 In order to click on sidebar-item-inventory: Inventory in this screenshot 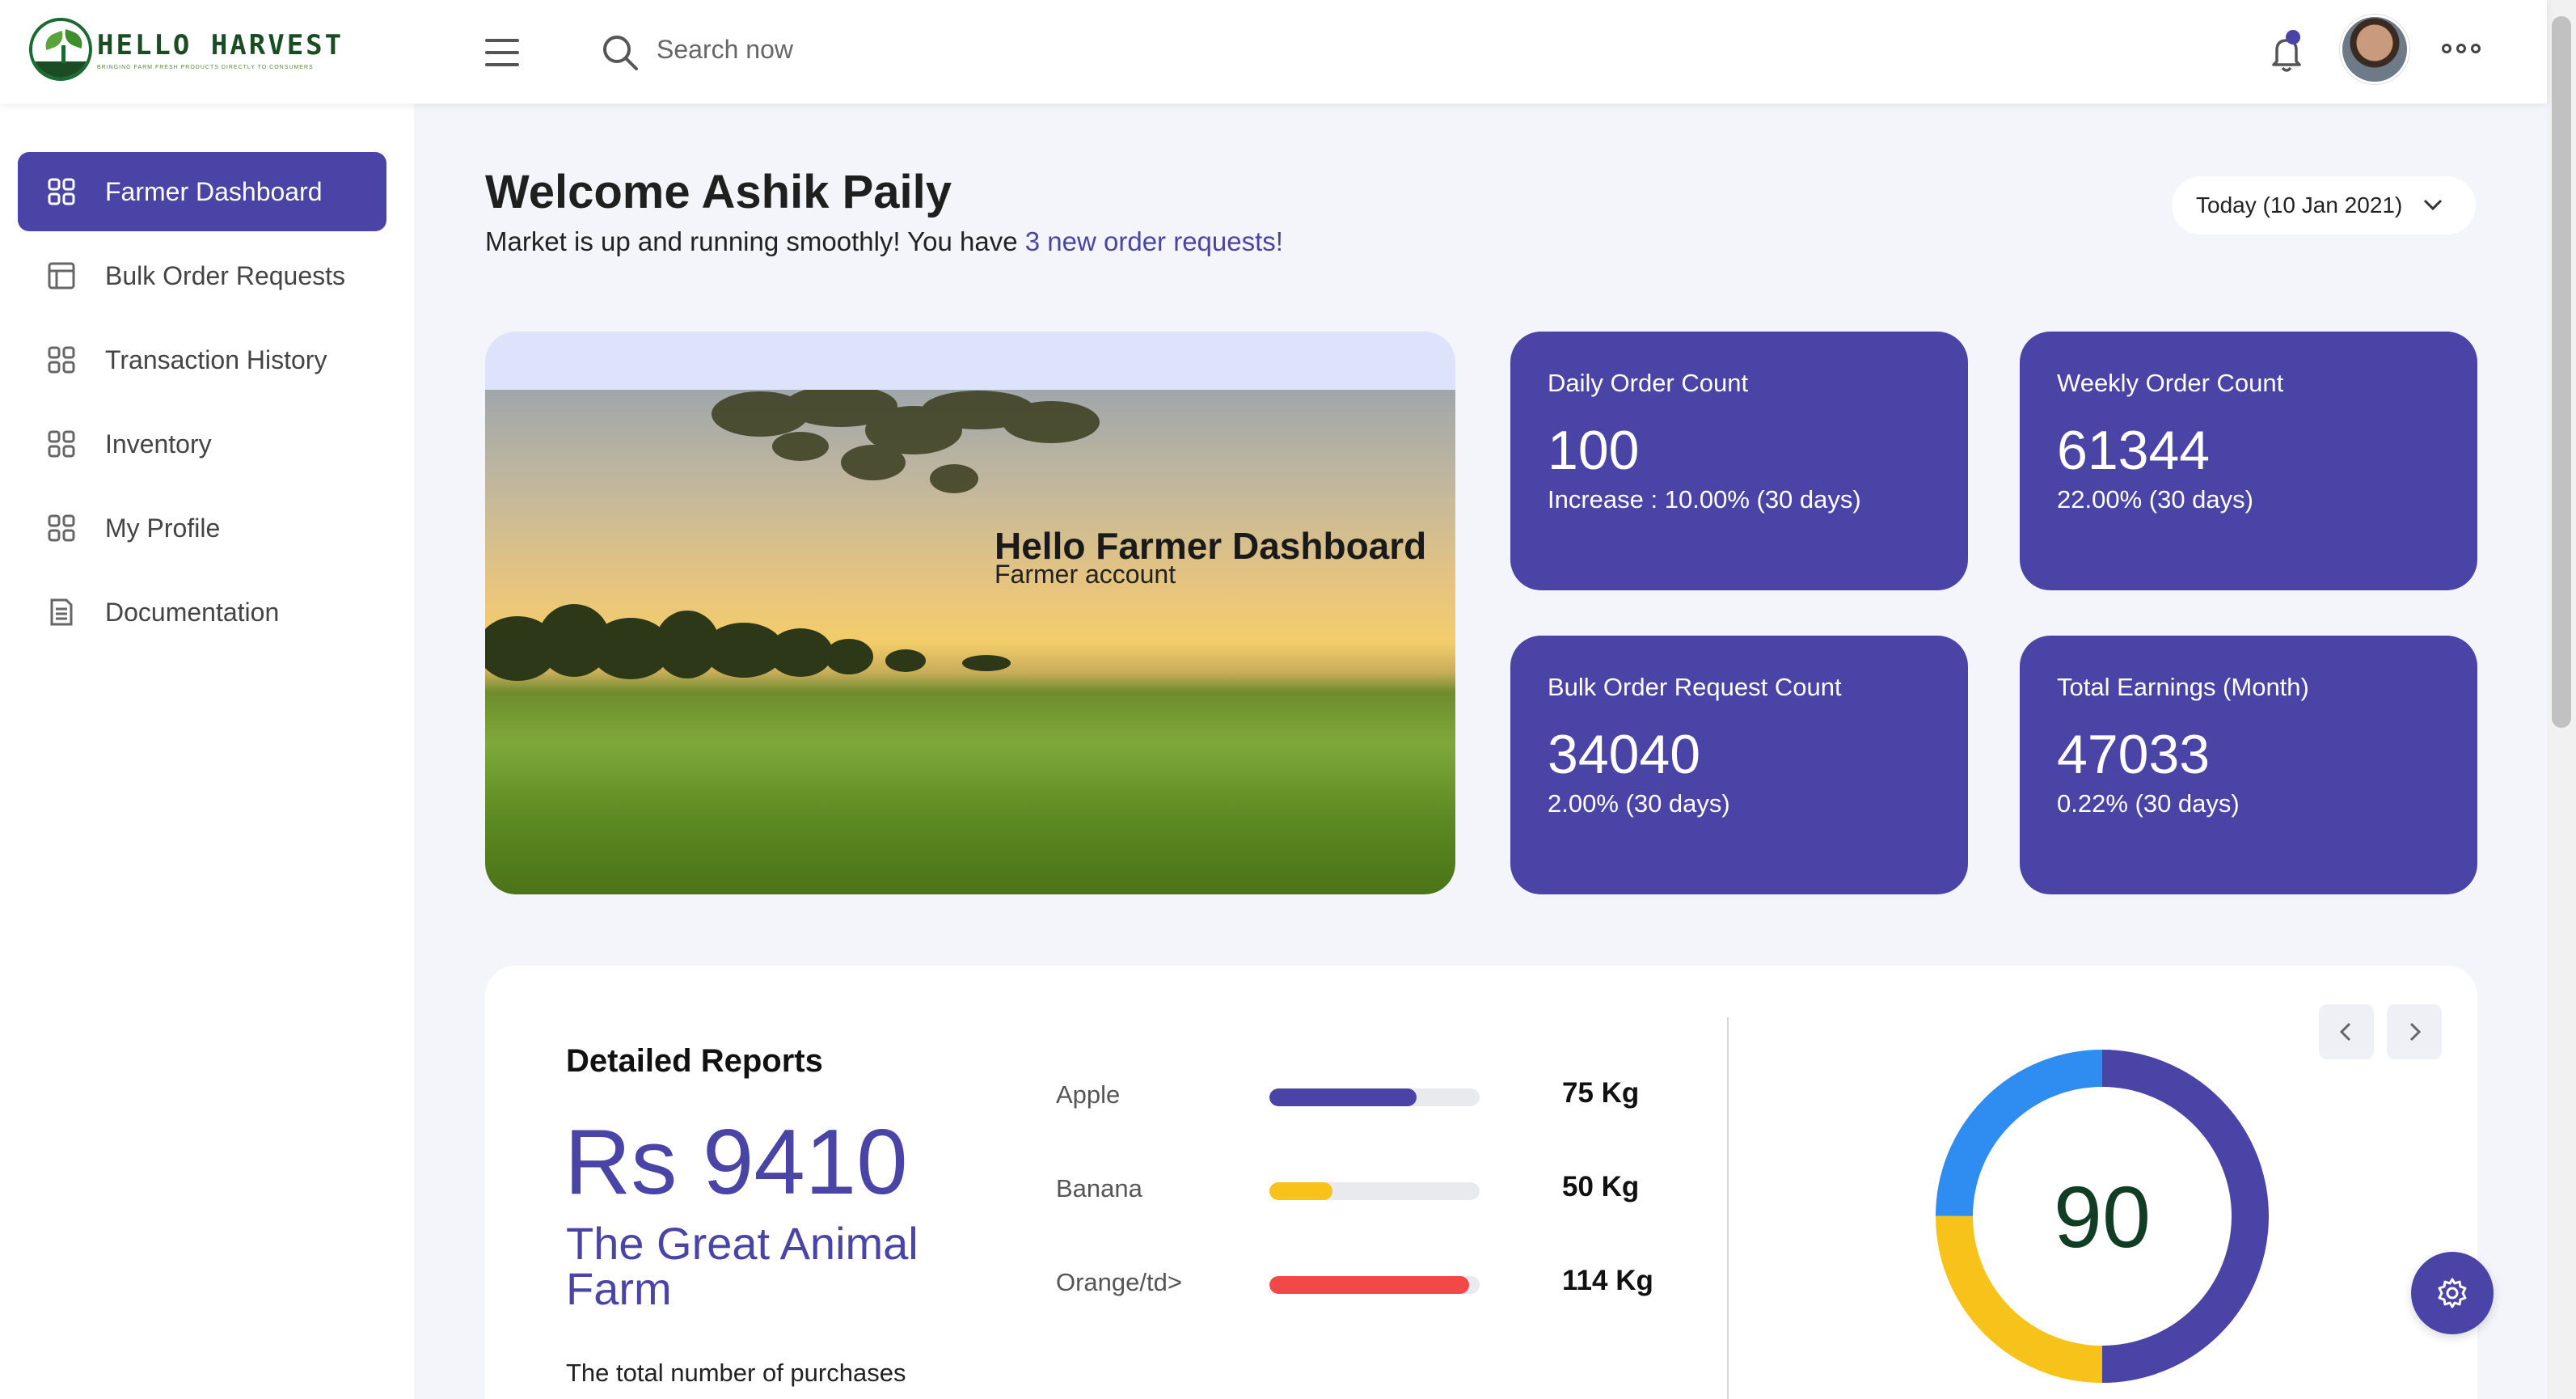, I will do `click(202, 444)`.